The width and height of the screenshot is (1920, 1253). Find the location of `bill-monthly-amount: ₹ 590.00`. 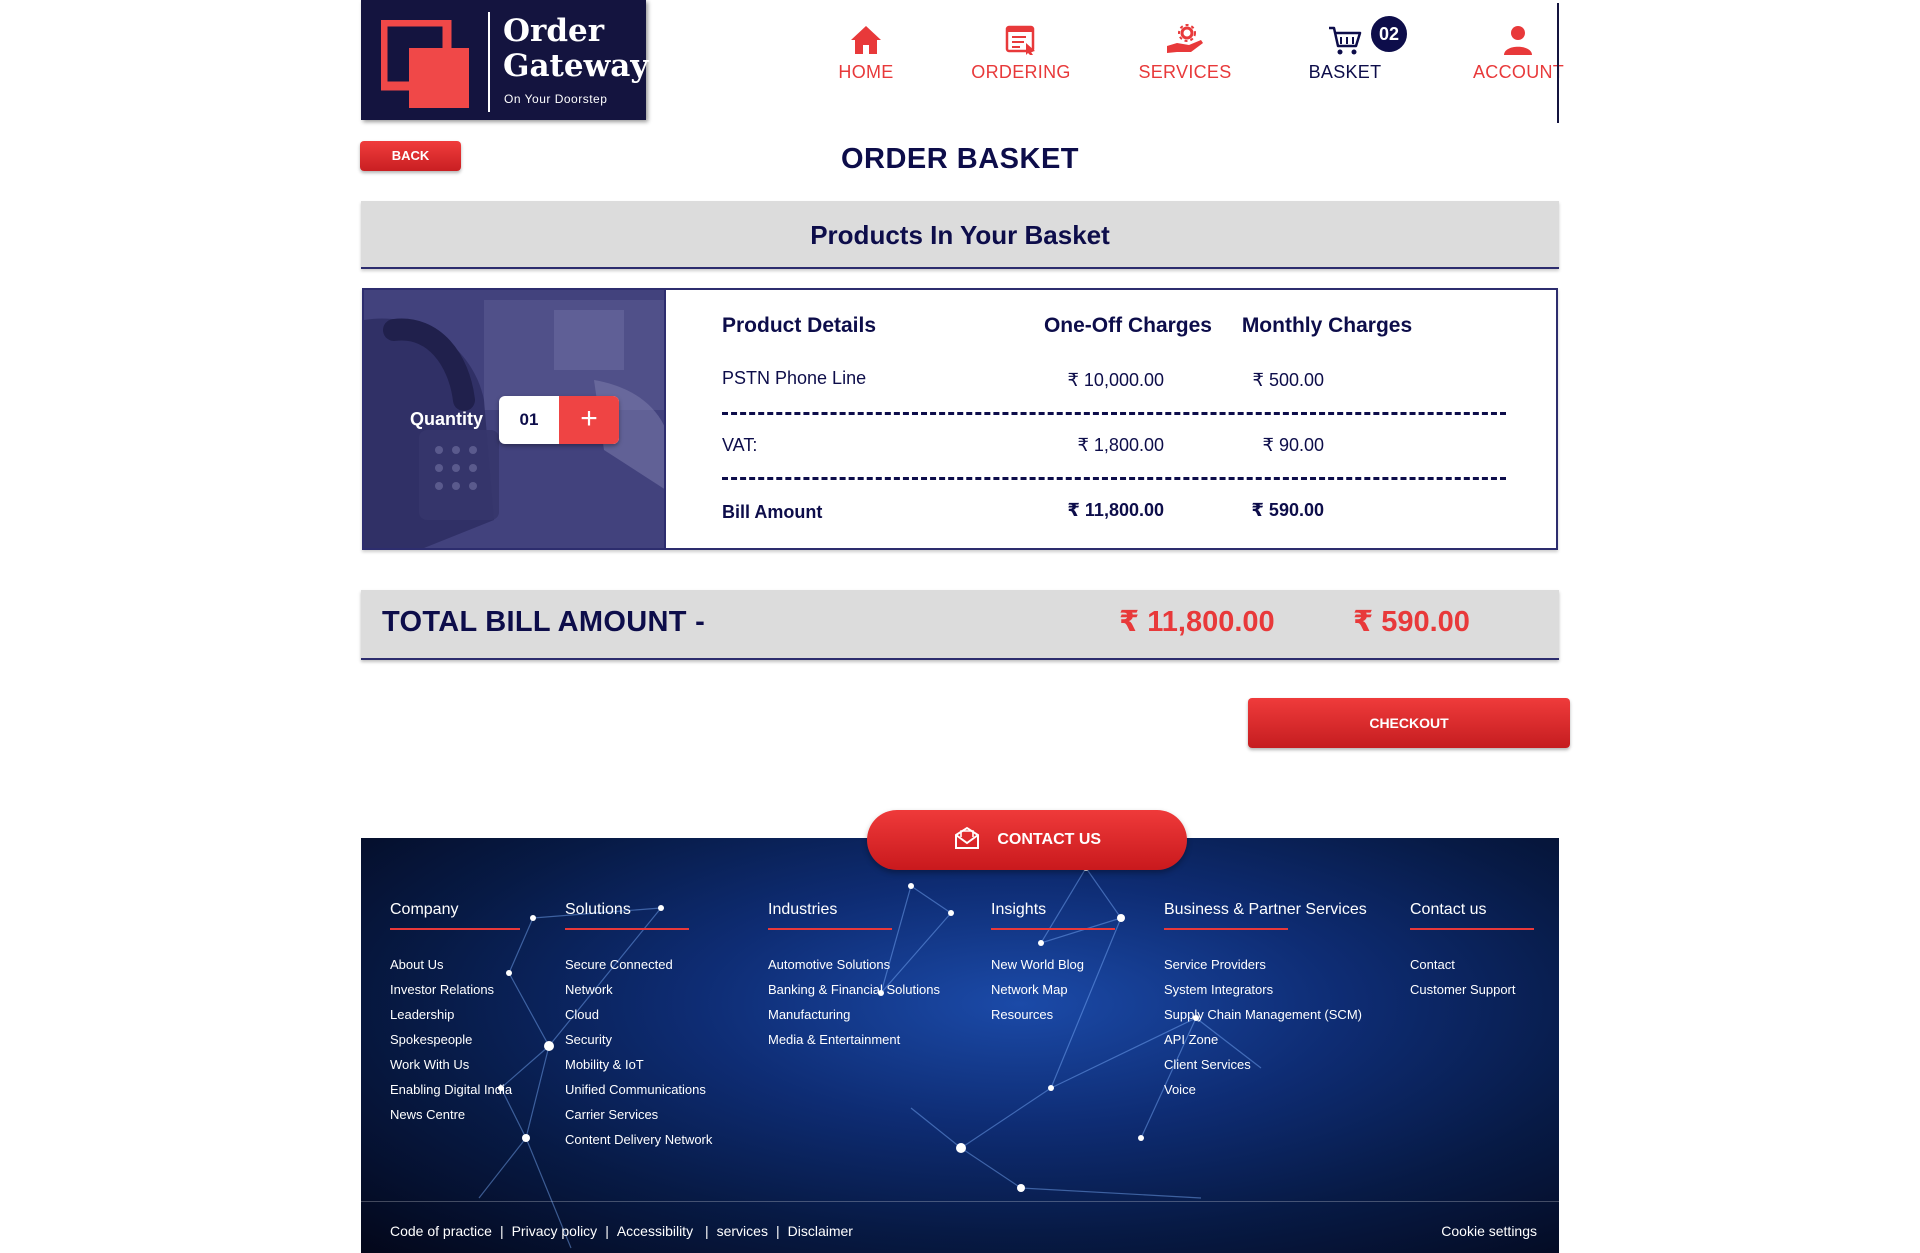

bill-monthly-amount: ₹ 590.00 is located at coordinates (1287, 510).